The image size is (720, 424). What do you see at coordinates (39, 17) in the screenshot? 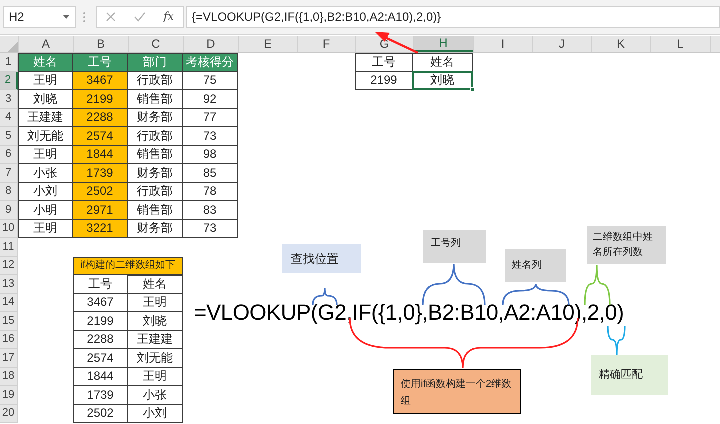
I see `name-box: H2` at bounding box center [39, 17].